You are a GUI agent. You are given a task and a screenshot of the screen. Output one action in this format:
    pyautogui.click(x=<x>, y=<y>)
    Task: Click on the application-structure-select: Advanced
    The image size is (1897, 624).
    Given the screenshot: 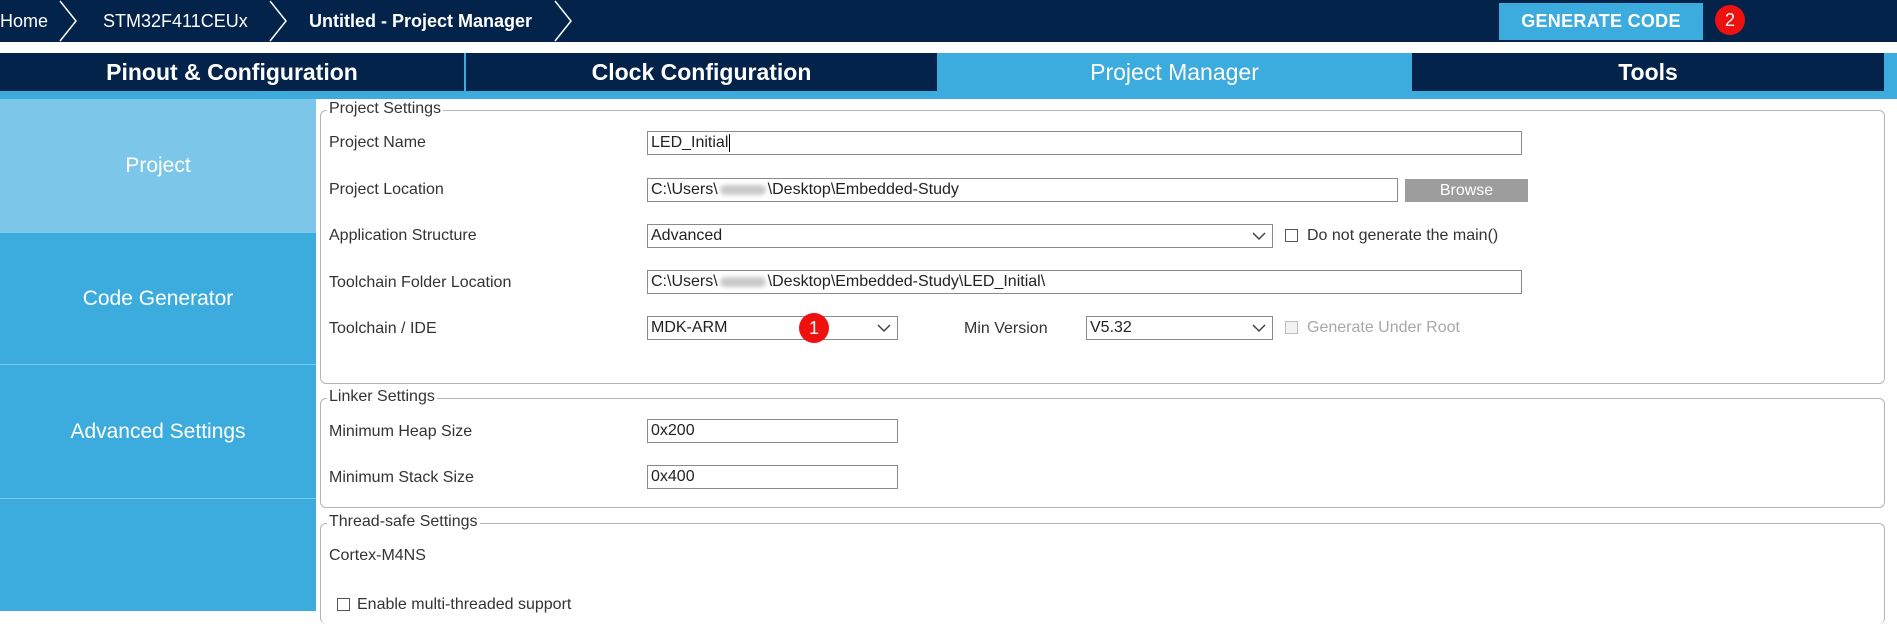 What is the action you would take?
    pyautogui.click(x=960, y=236)
    